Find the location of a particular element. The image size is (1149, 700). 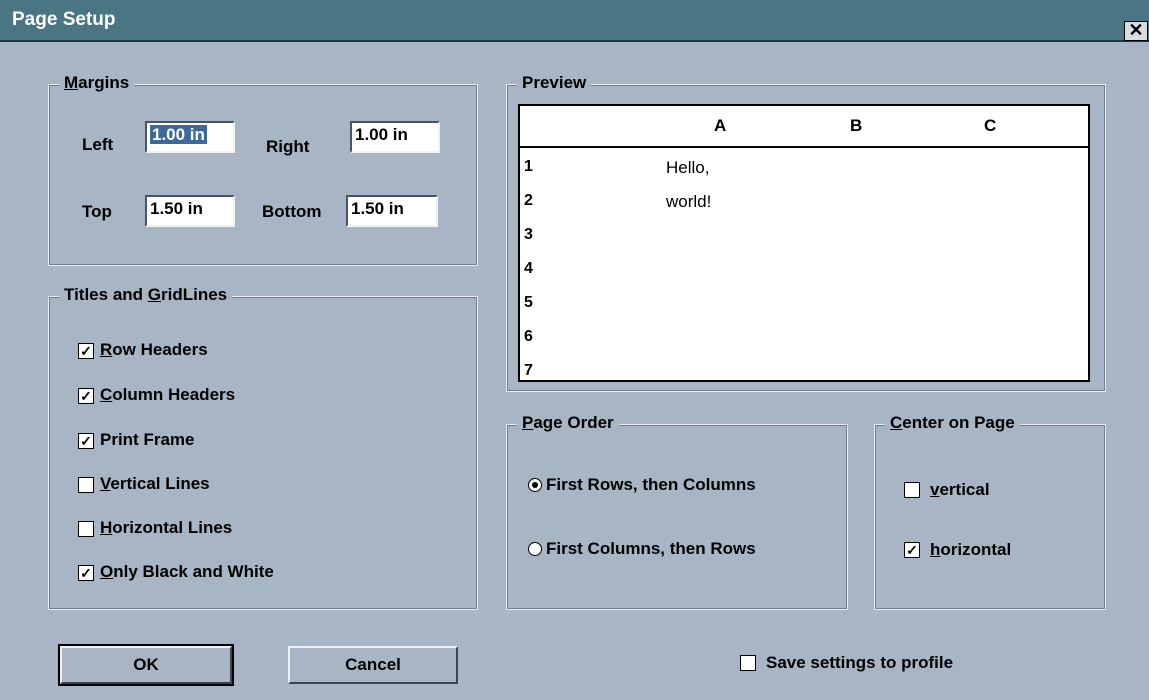

title-bar: Page Setup ✕ is located at coordinates (574, 21).